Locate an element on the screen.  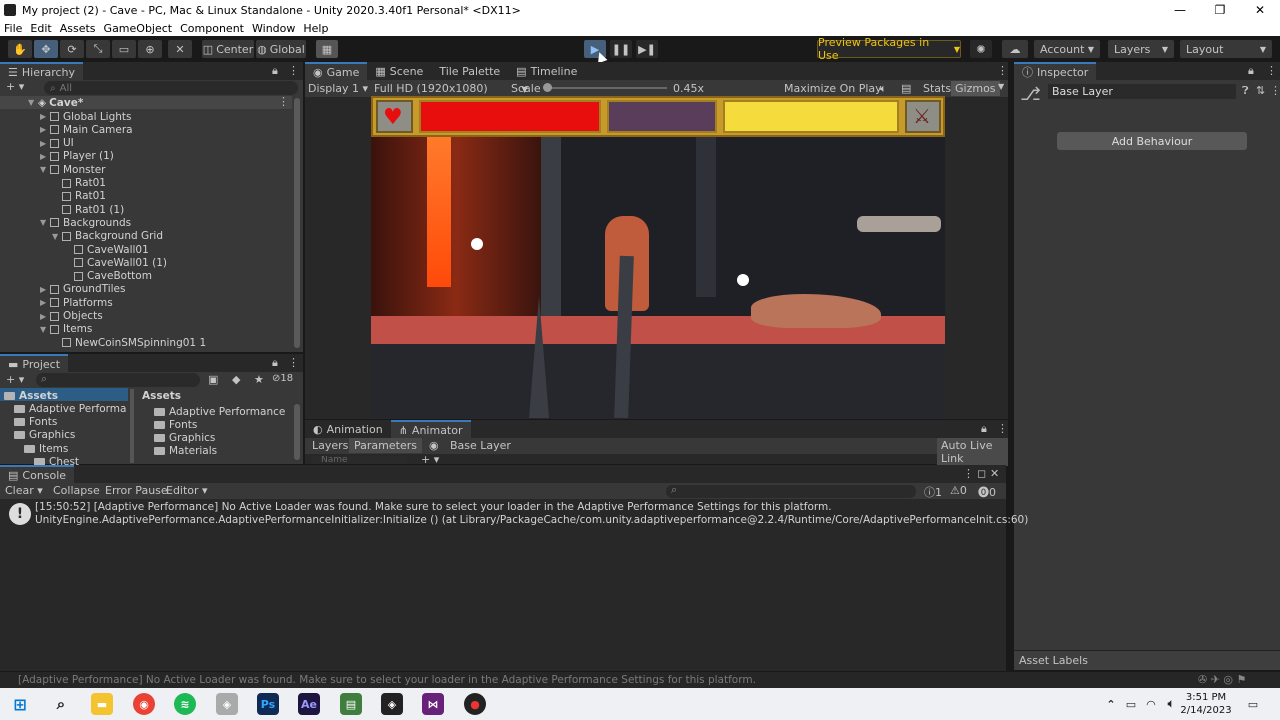
unity-editor-icon: ◈ is located at coordinates (392, 704).